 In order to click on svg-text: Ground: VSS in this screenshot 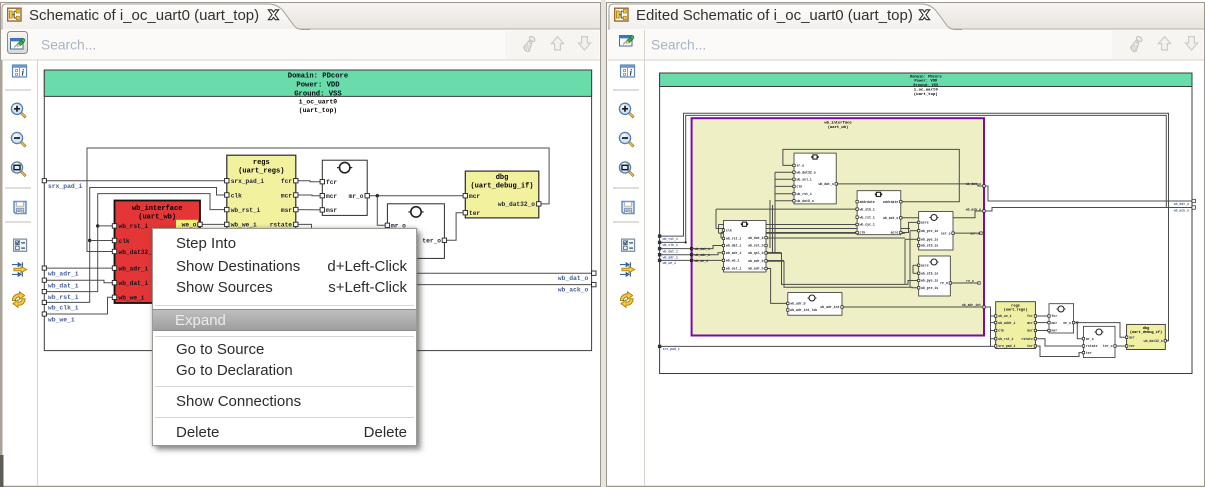, I will do `click(926, 85)`.